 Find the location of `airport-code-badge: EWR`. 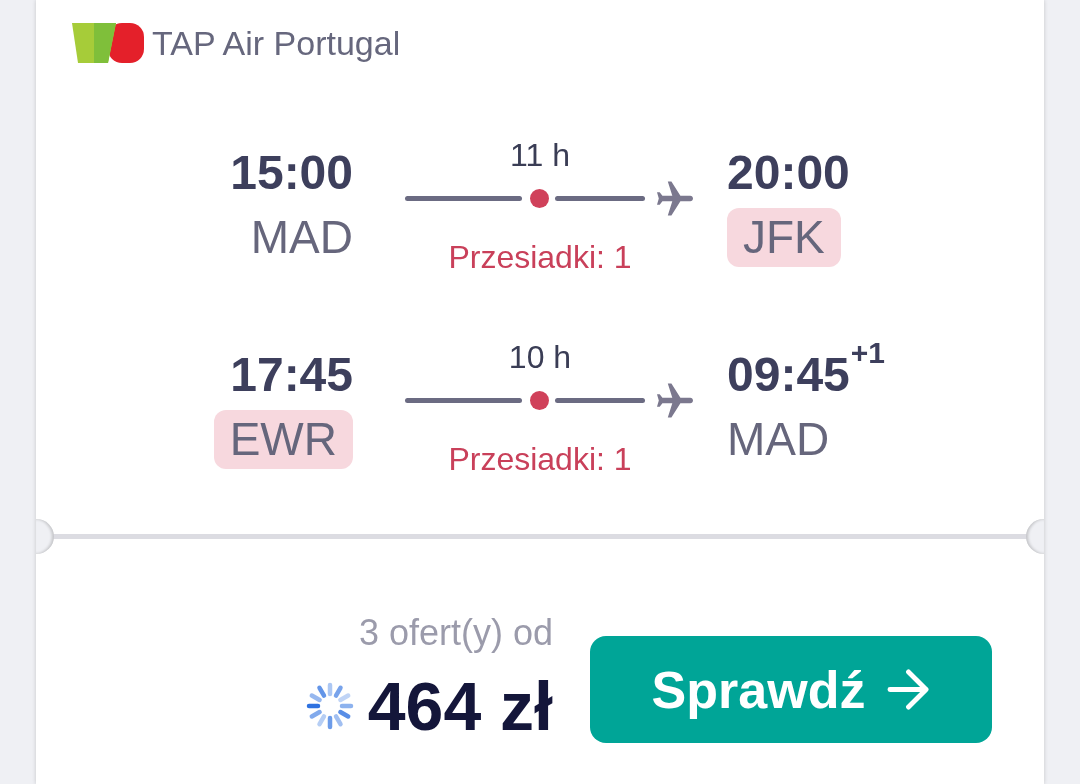

airport-code-badge: EWR is located at coordinates (283, 439).